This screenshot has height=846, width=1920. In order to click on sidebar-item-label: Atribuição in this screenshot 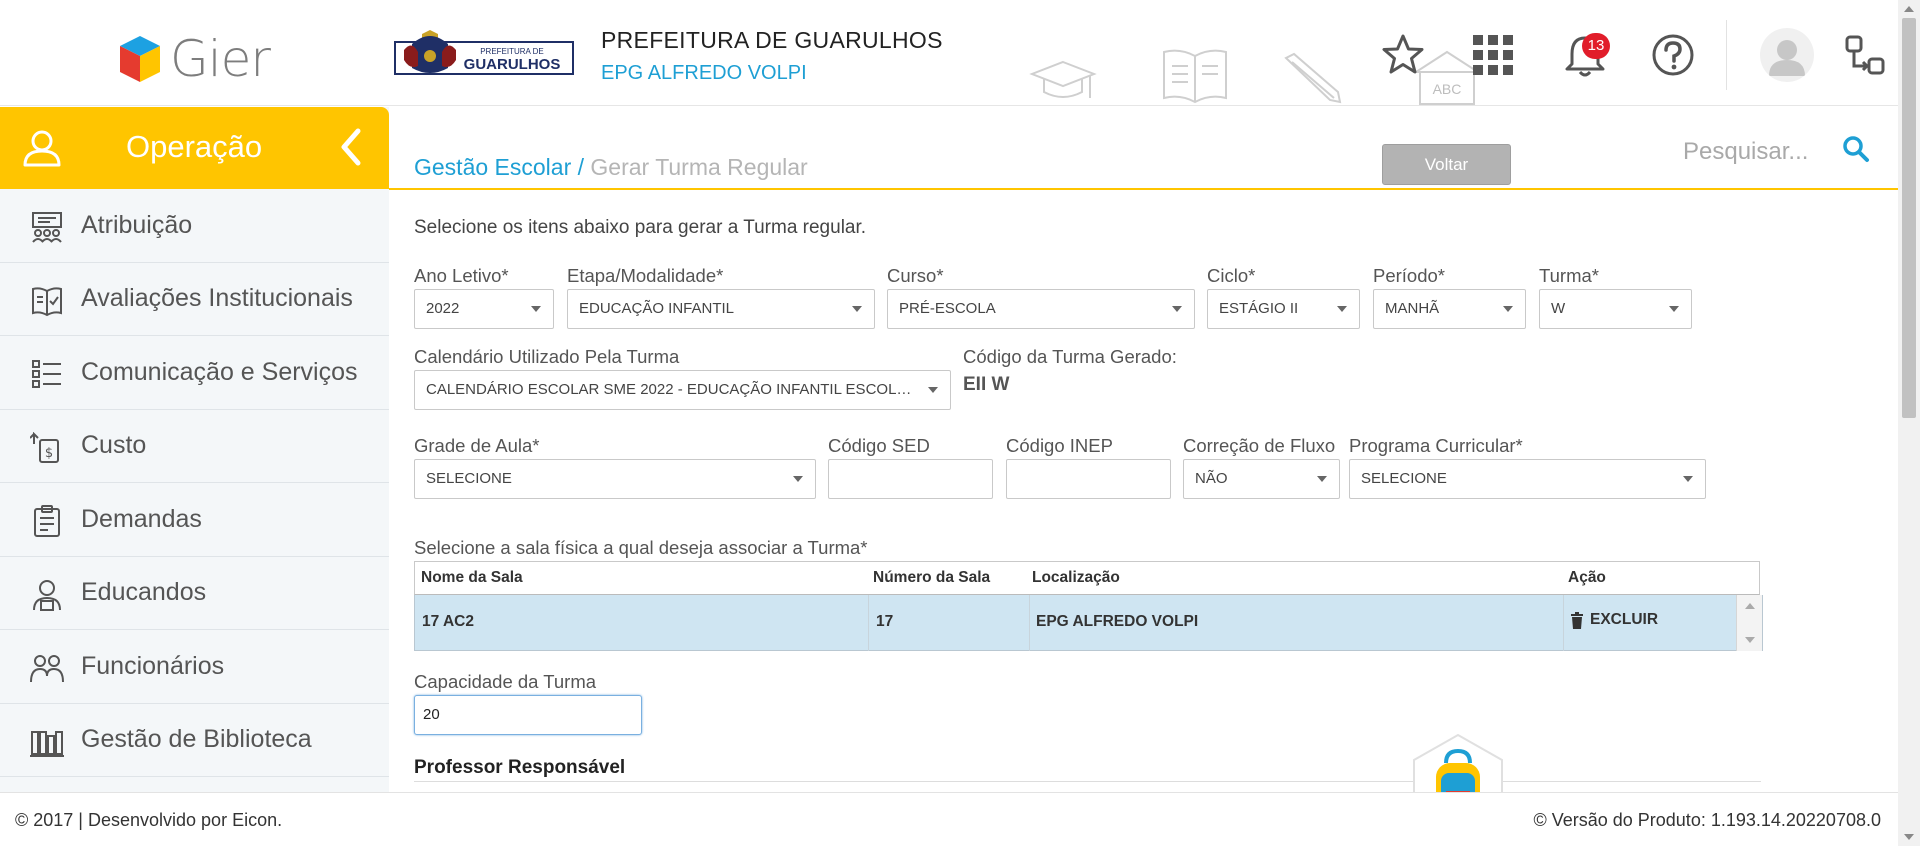, I will do `click(137, 224)`.